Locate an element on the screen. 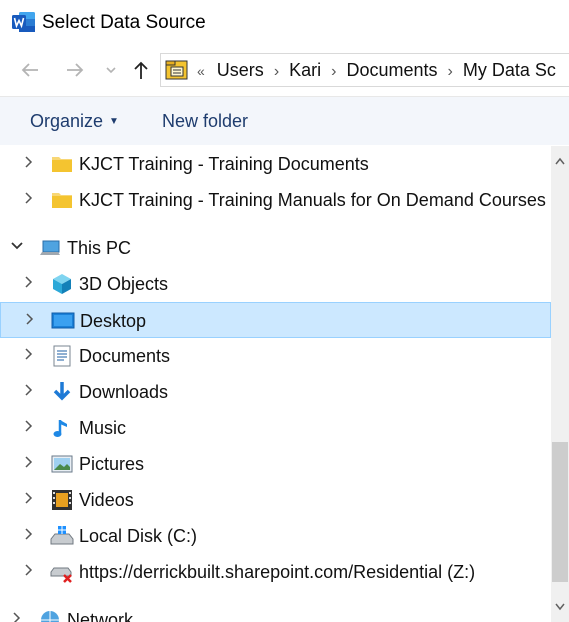  tree-item-label: Documents is located at coordinates (125, 356).